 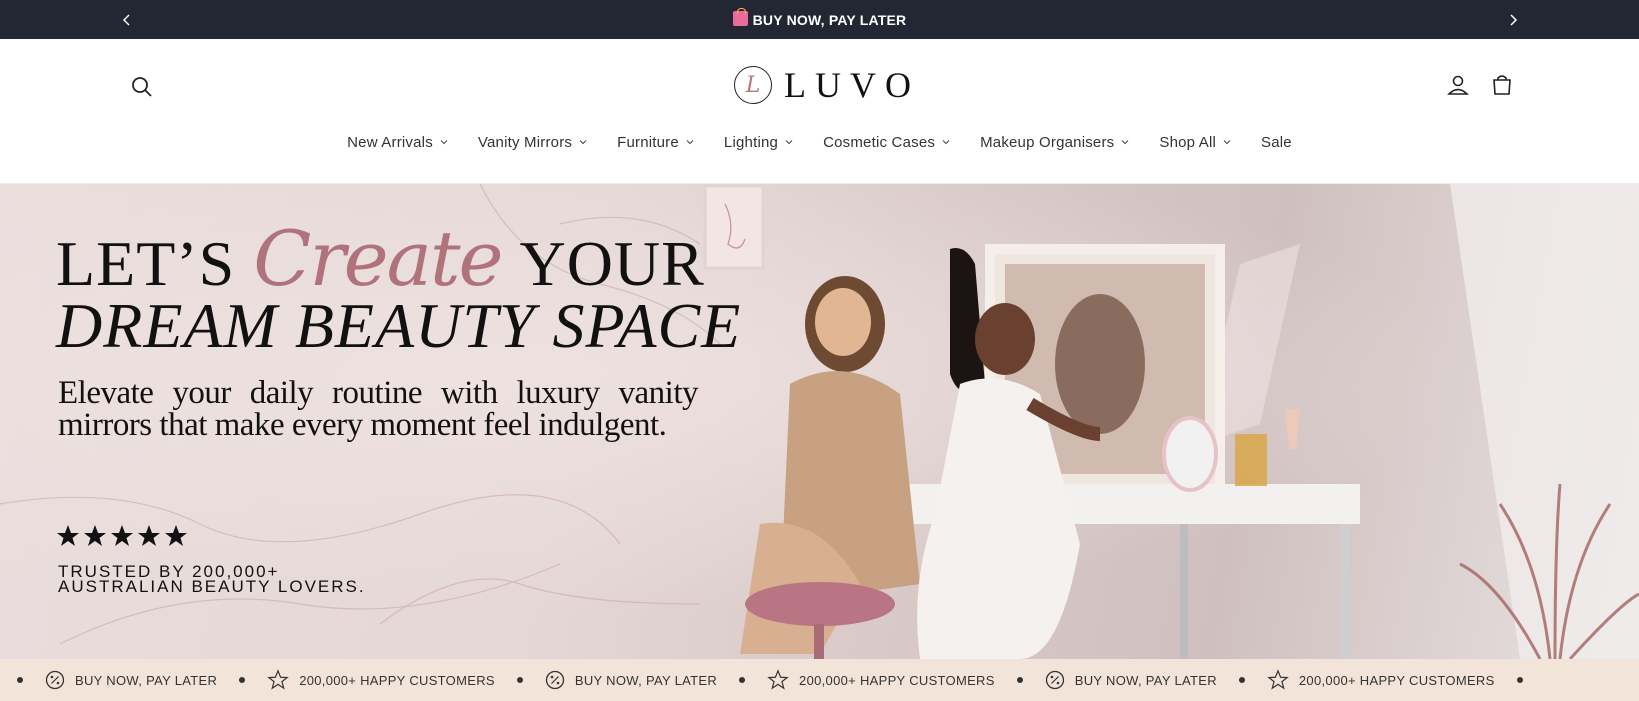 I want to click on hero-headline-line2: DREAM BEAUTY SPACE, so click(x=399, y=325).